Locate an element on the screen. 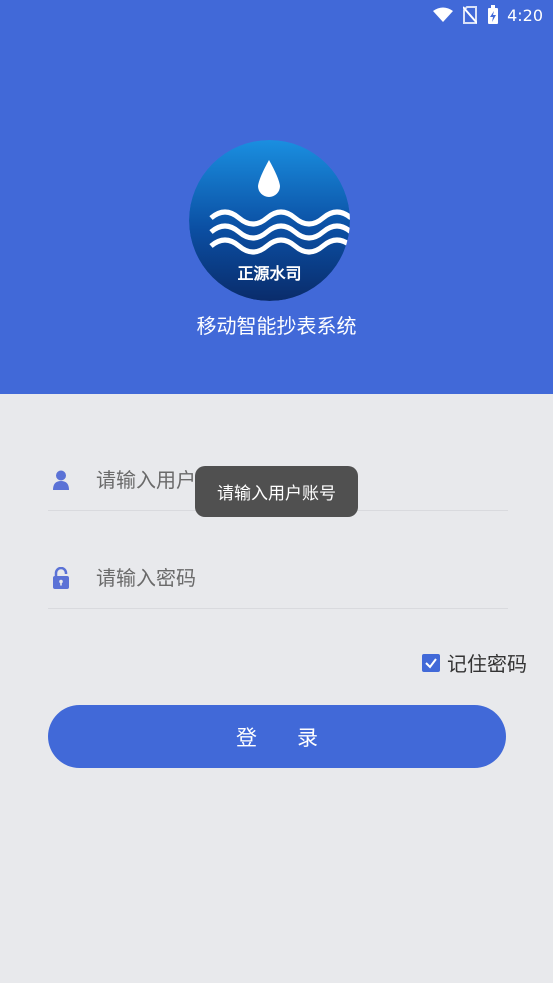  toast-message: 请输入用户账号 is located at coordinates (276, 491).